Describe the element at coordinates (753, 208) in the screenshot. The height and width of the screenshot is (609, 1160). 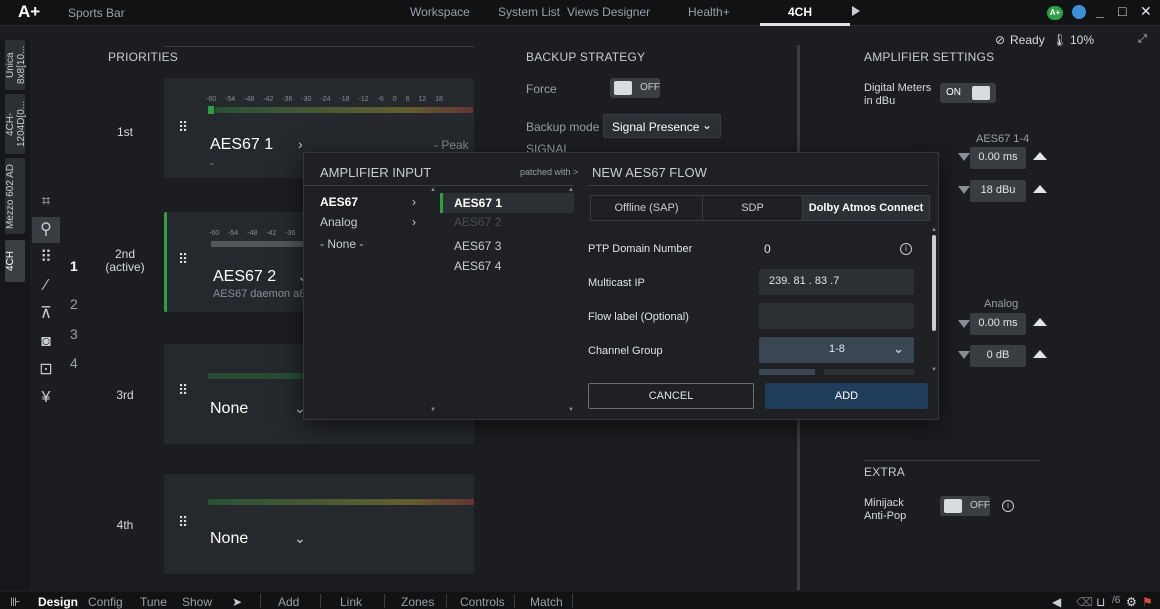
I see `tab-sdp: SDP` at that location.